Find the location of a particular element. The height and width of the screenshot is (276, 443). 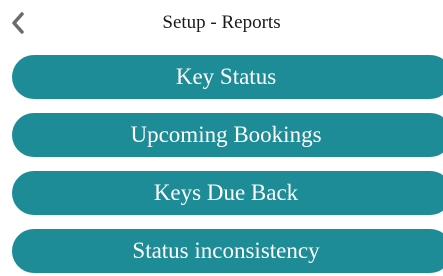

page-title: Setup - Reports is located at coordinates (221, 22).